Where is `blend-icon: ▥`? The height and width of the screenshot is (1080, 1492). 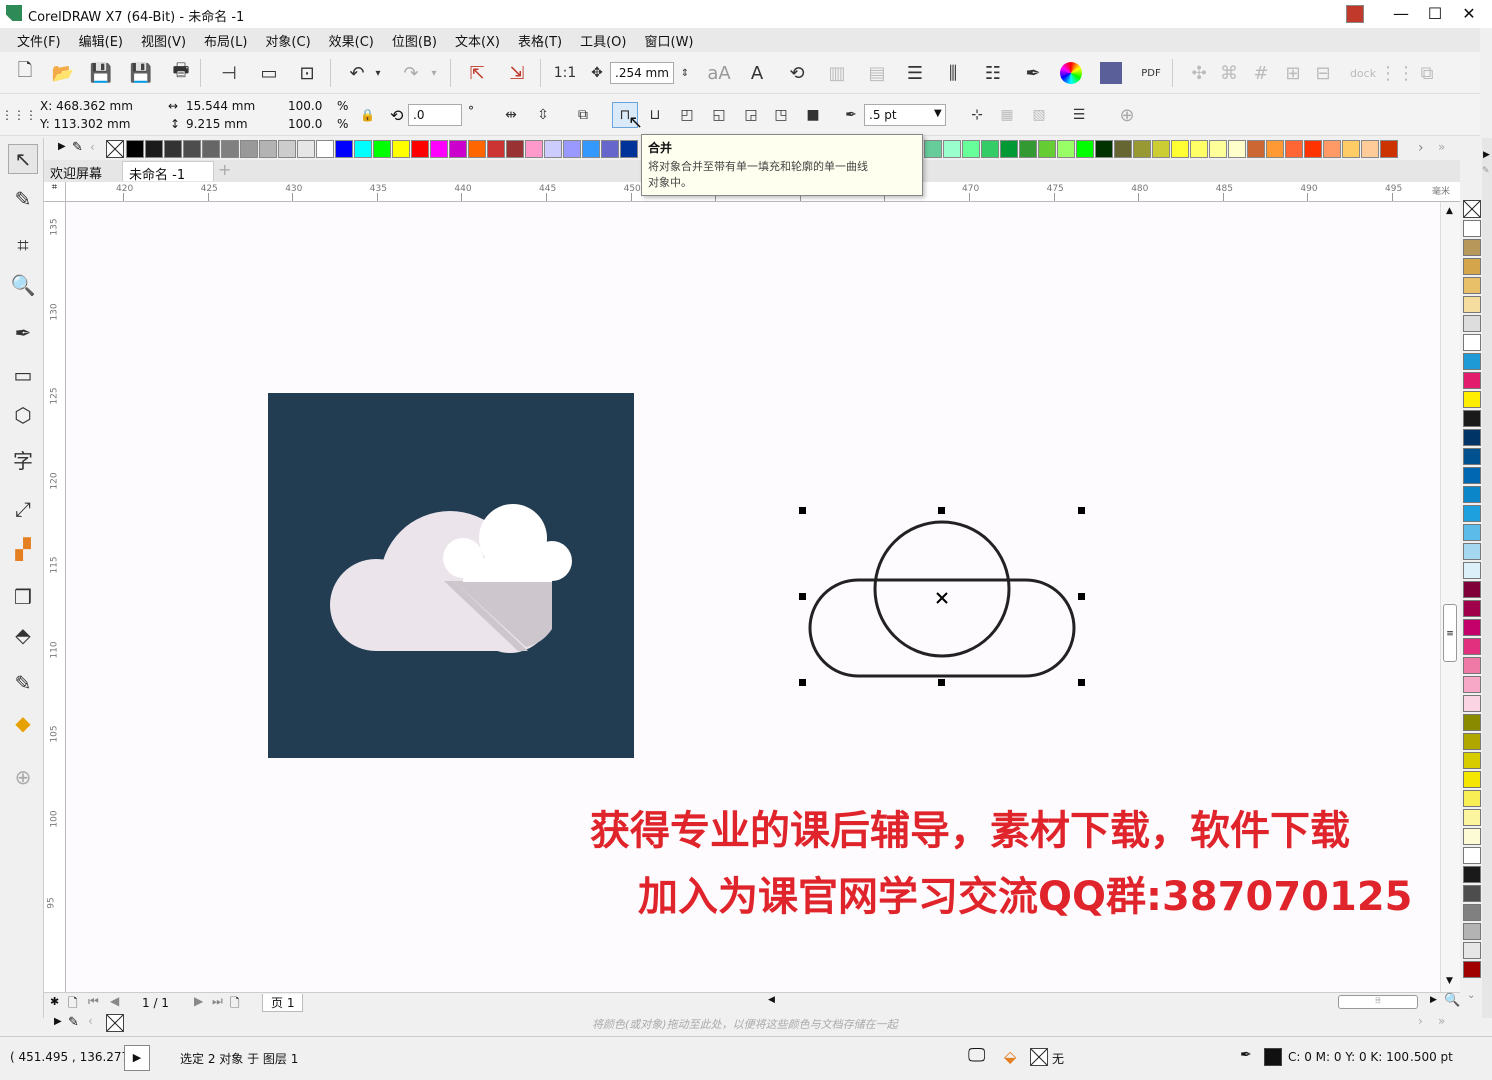
blend-icon: ▥ is located at coordinates (837, 73).